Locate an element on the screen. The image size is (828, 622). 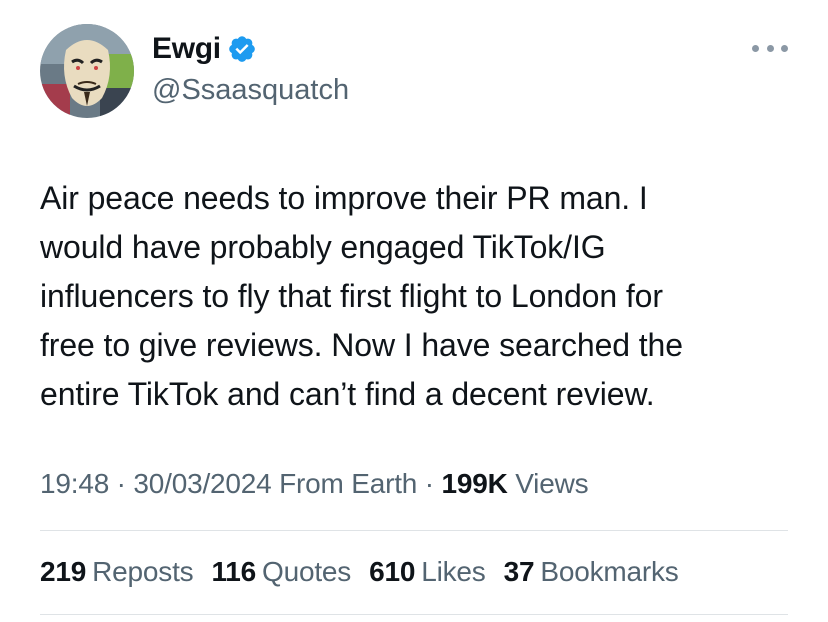
tweet-source: From Earth is located at coordinates (348, 483).